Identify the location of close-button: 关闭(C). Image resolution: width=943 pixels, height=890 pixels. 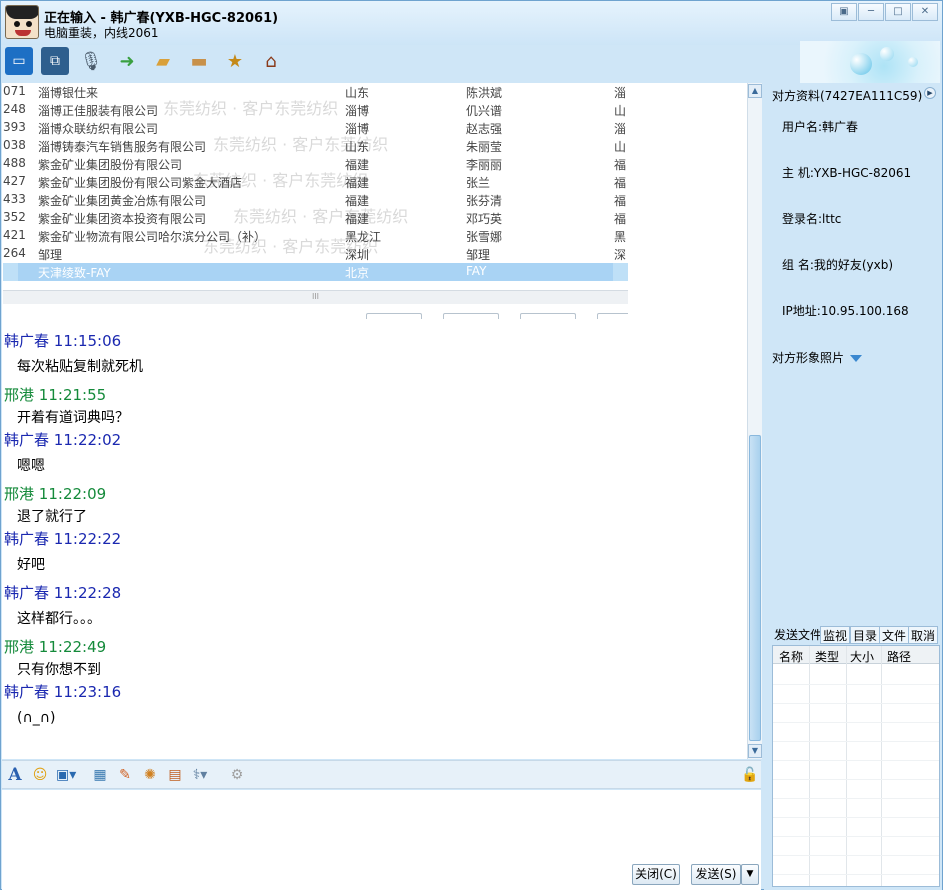
(656, 874).